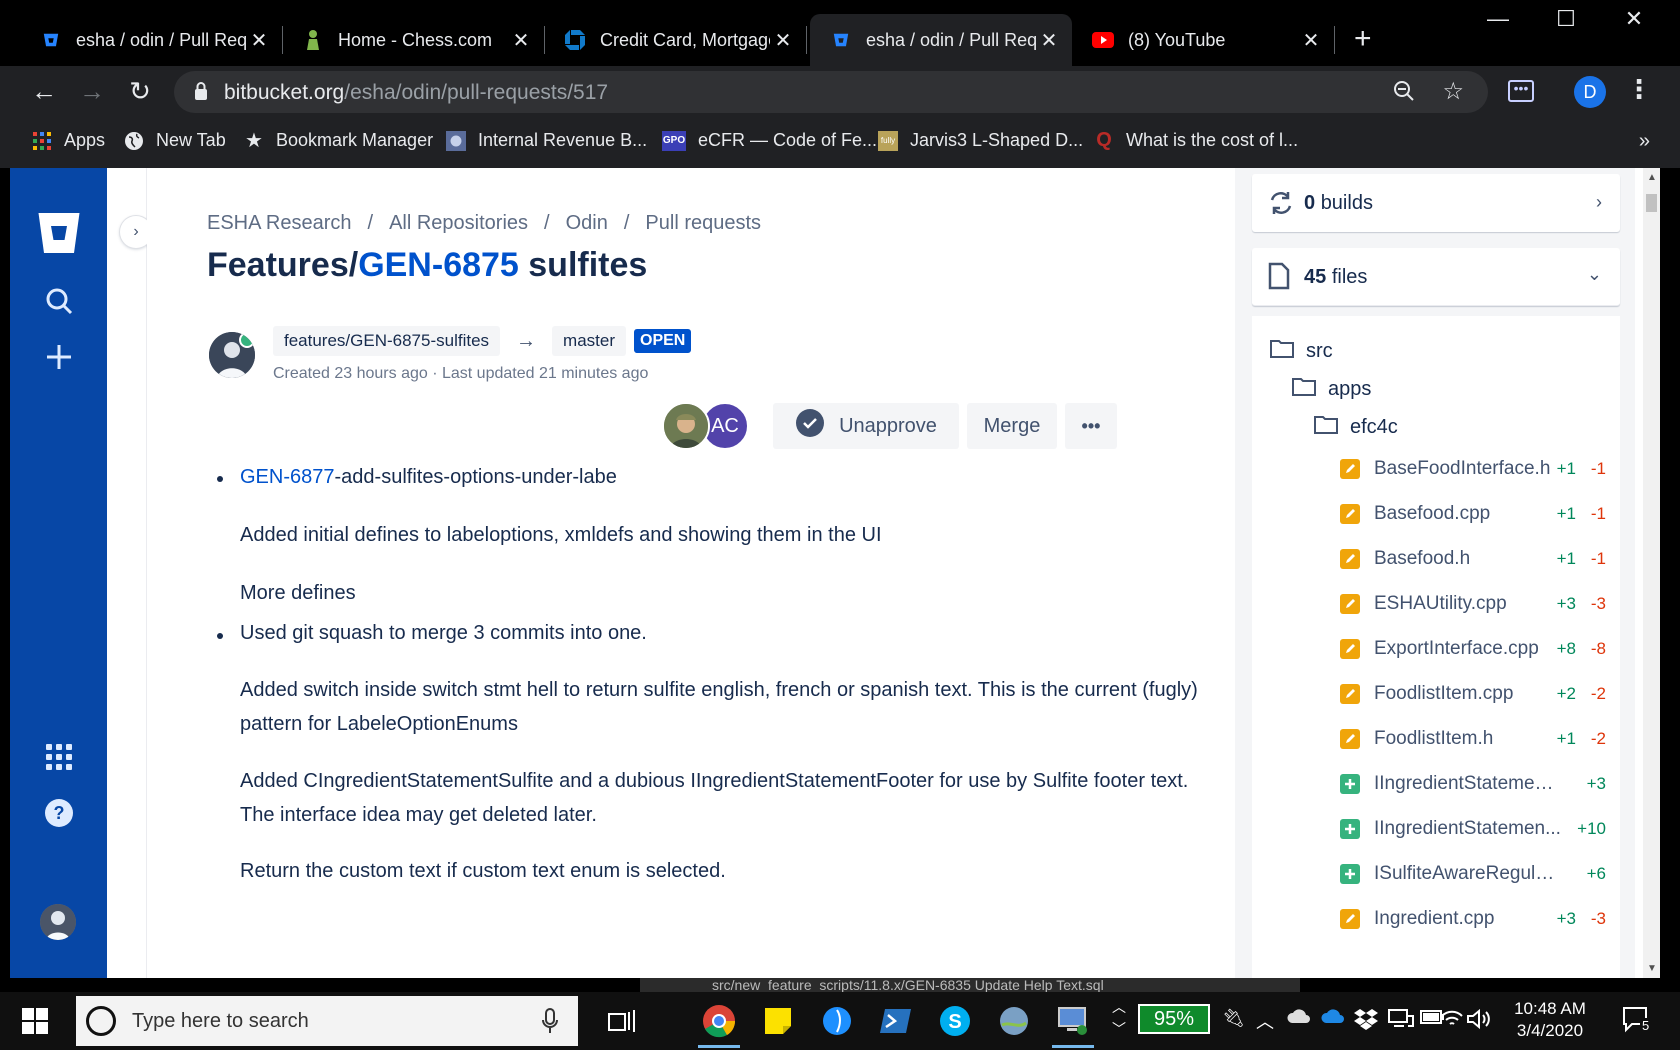 This screenshot has width=1680, height=1050. What do you see at coordinates (1475, 874) in the screenshot?
I see `file-row: ISulfiteAwareRegulati... +6` at bounding box center [1475, 874].